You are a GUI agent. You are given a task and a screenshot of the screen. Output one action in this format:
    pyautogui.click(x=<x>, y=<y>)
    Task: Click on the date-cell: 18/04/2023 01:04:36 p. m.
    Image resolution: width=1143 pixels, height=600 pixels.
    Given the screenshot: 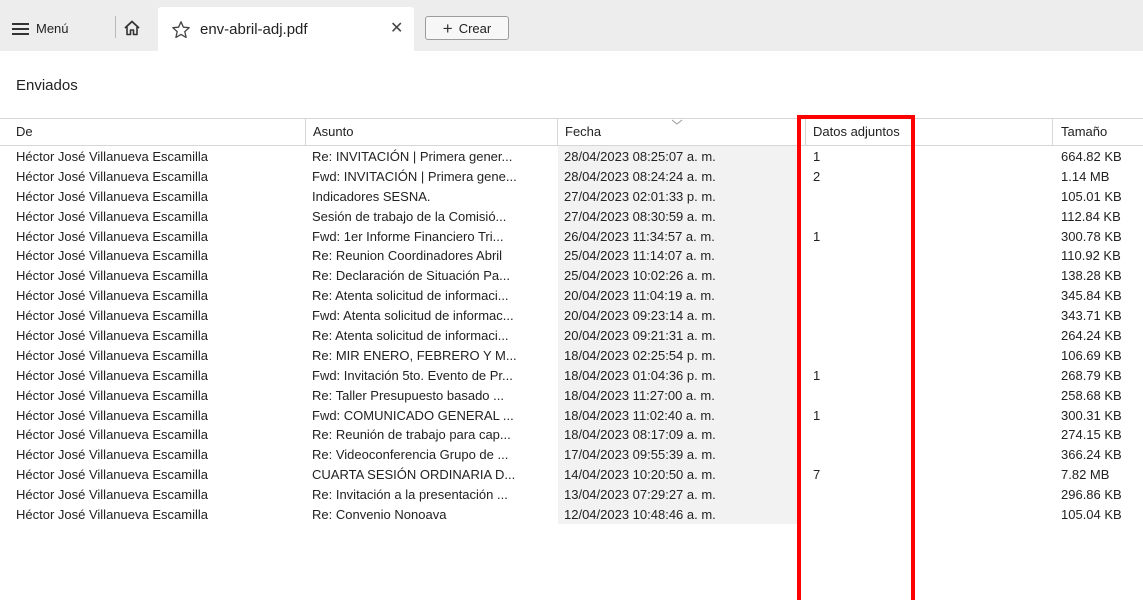 What is the action you would take?
    pyautogui.click(x=640, y=375)
    